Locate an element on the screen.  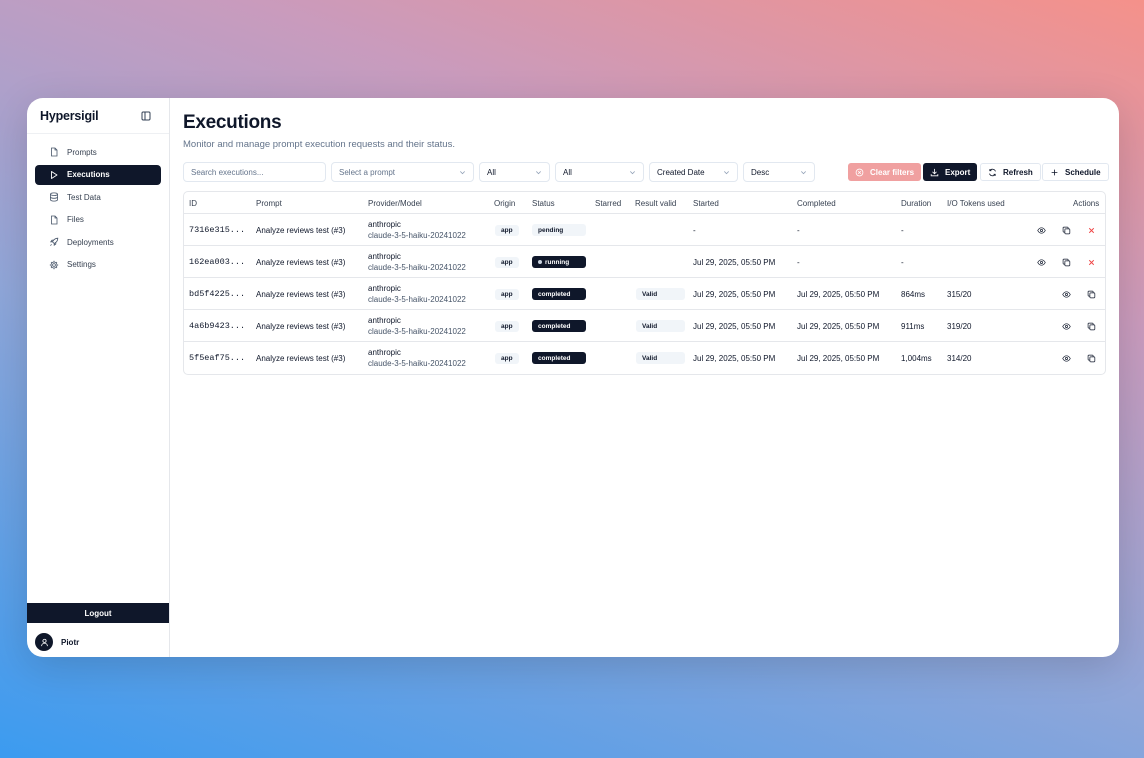
status-badge: completed is located at coordinates (559, 358).